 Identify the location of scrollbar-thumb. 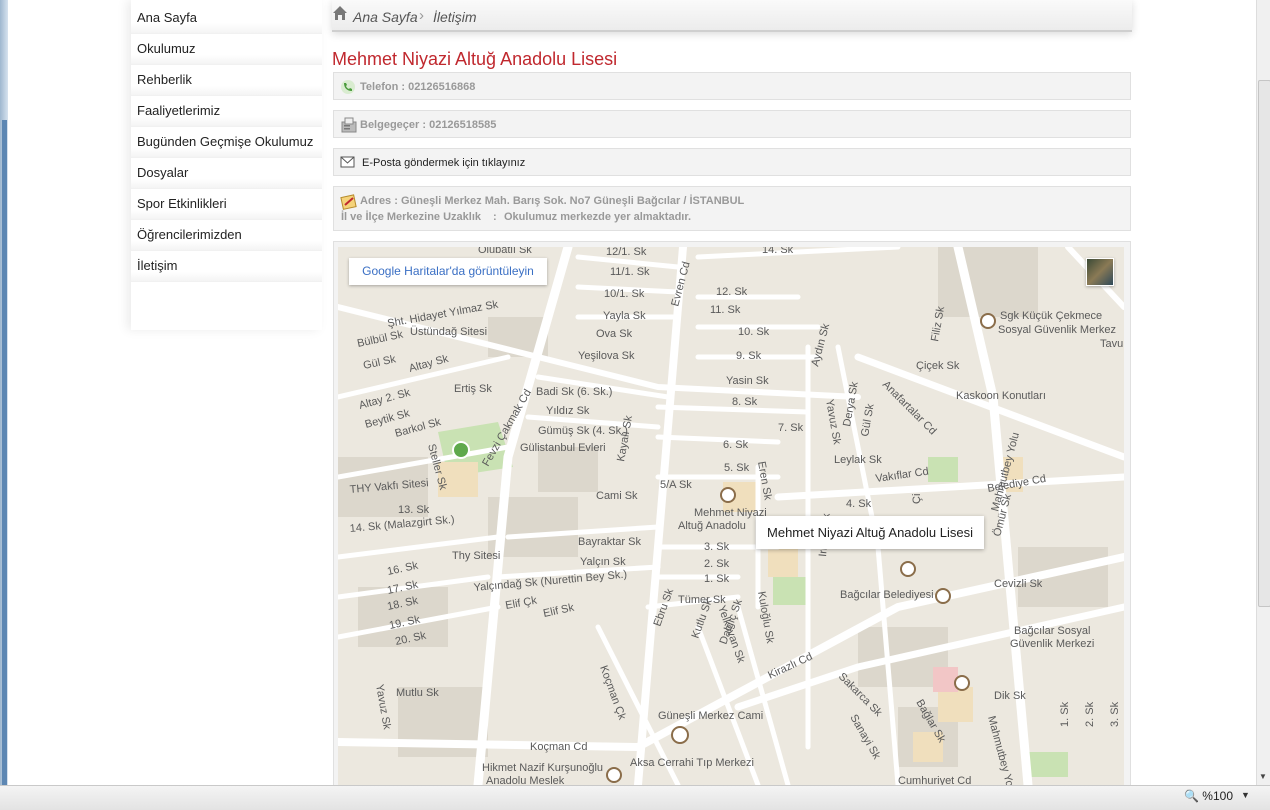
(1264, 343).